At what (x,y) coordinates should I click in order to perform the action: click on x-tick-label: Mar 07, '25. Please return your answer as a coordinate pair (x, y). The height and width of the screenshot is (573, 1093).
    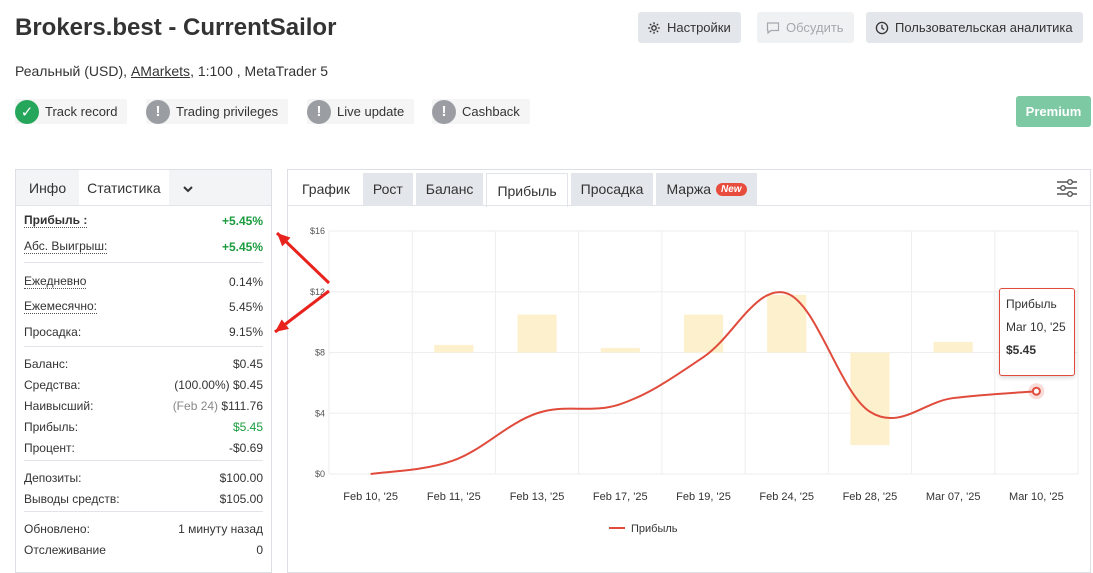
    Looking at the image, I should click on (953, 497).